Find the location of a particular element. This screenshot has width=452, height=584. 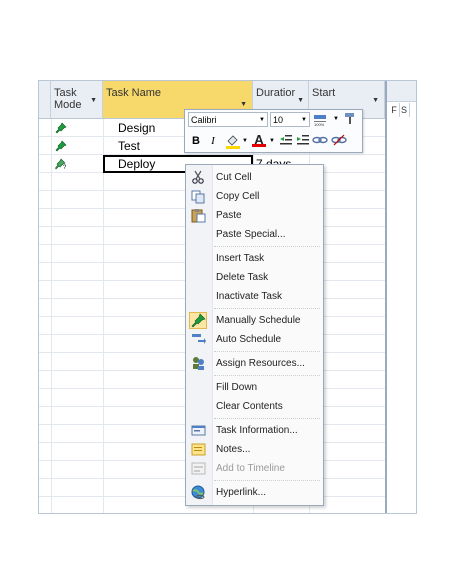

menu-item-manually-schedule: Manually Schedule is located at coordinates (254, 320).